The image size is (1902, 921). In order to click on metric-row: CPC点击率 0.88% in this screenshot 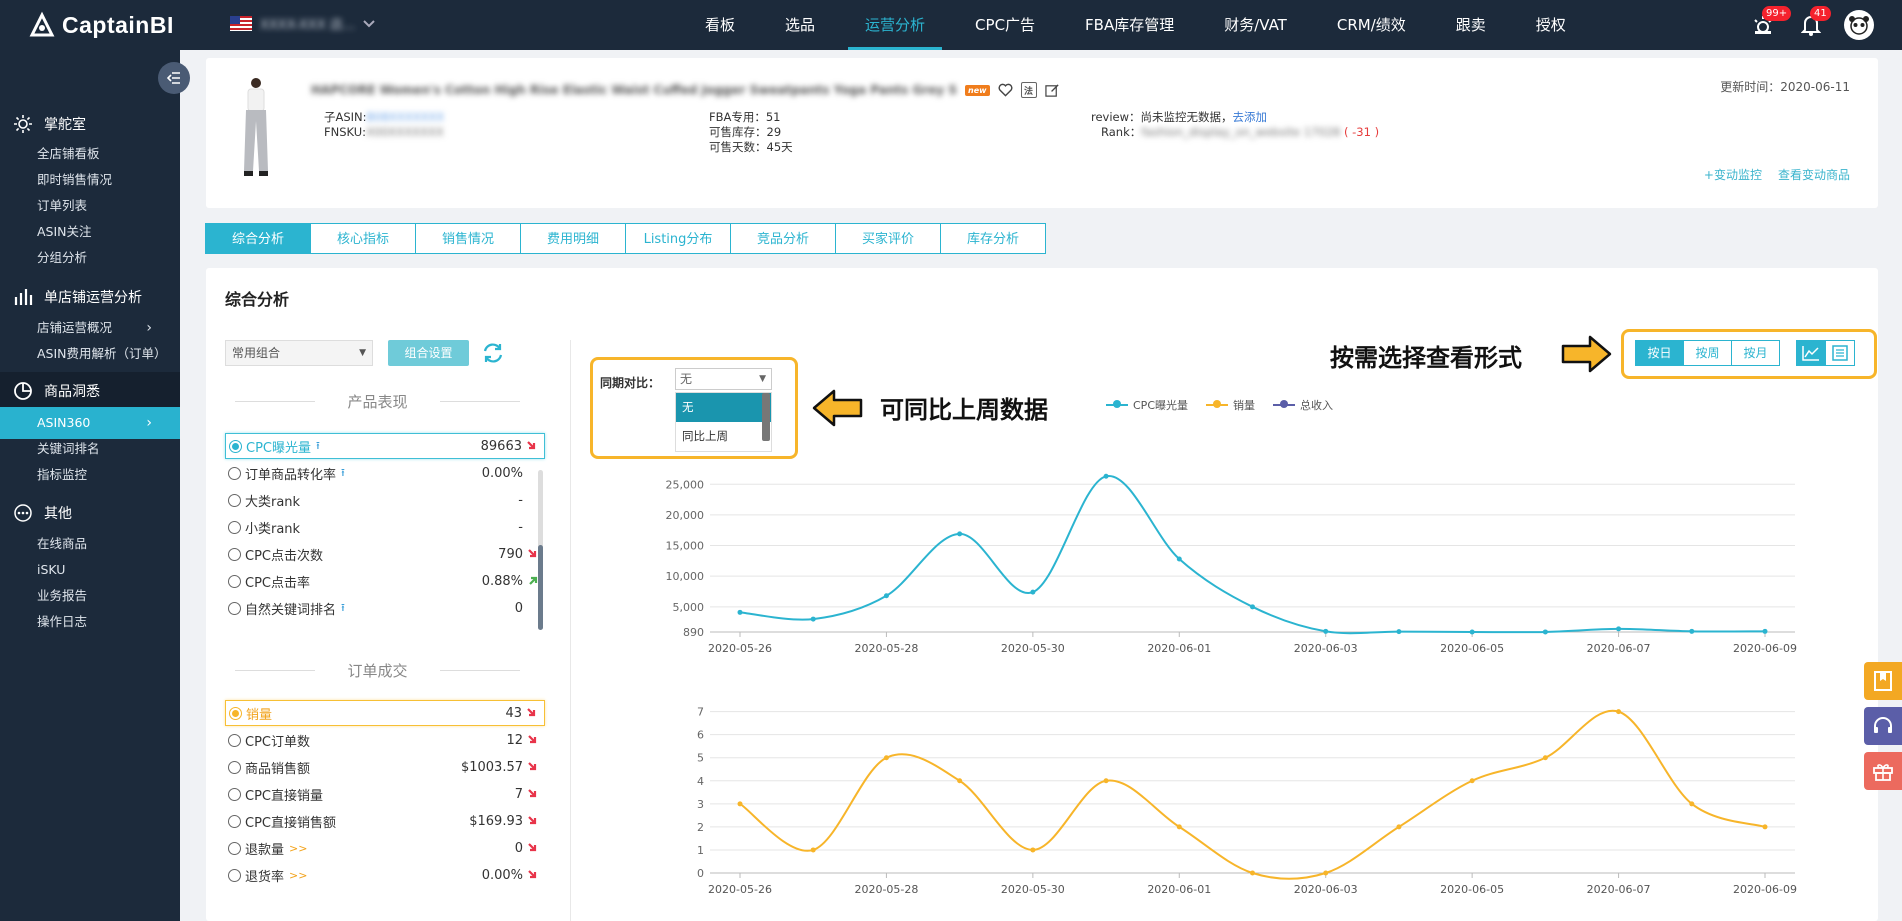, I will do `click(385, 581)`.